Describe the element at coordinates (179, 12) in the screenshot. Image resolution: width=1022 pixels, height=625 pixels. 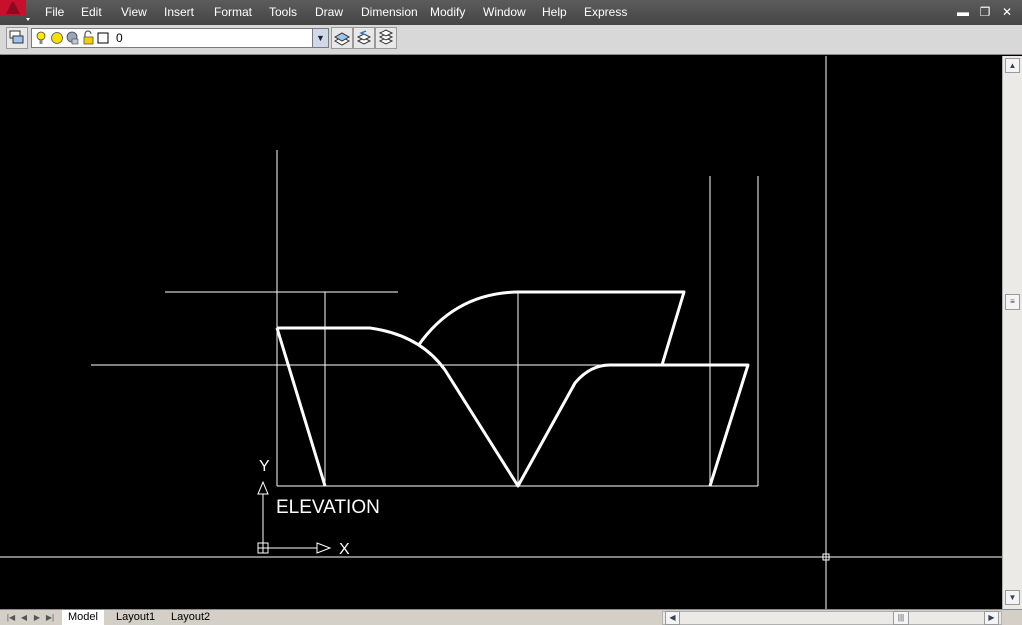
I see `menu-insert: Insert` at that location.